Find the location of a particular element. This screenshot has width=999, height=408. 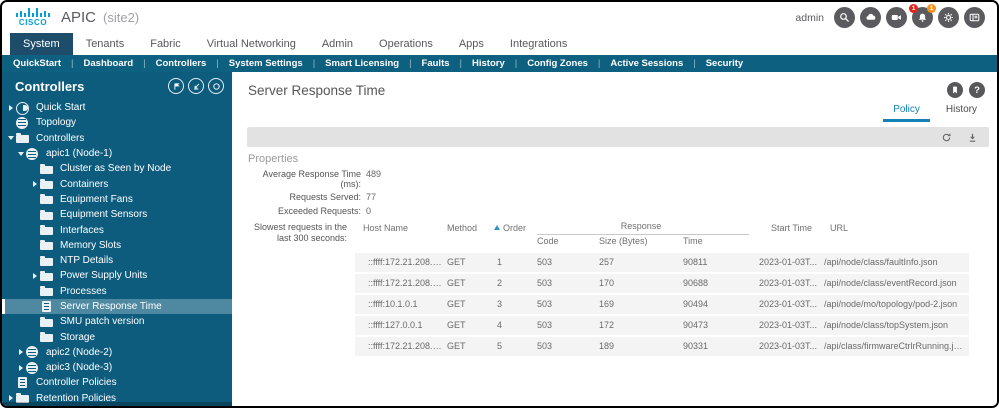

help-icon: ? is located at coordinates (977, 90).